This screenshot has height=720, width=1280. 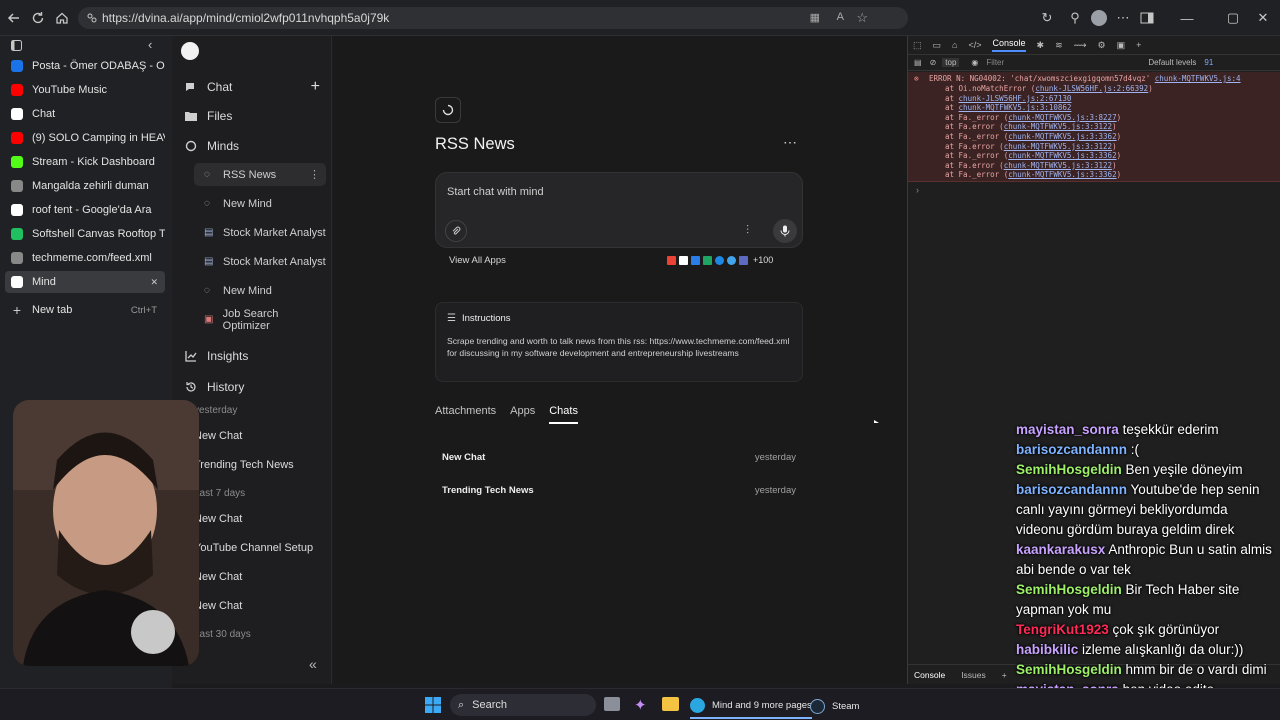 I want to click on browser-tab: Posta - Ömer ODABAŞ - Outlook, so click(x=85, y=66).